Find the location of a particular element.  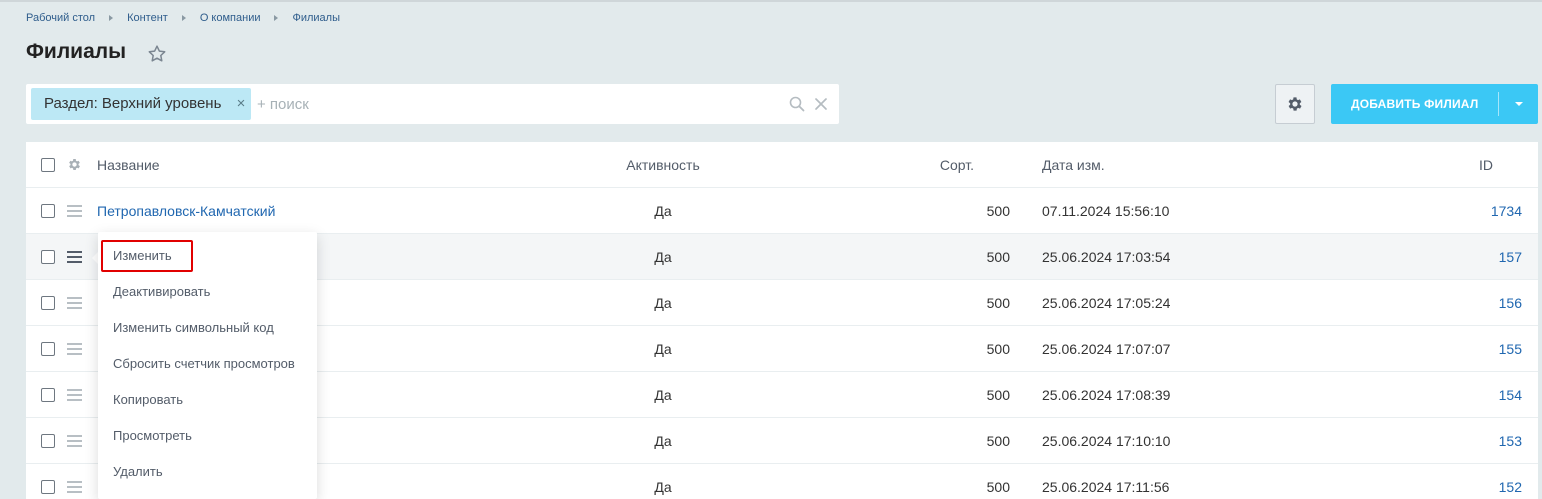

menu-item-edit: Изменить is located at coordinates (142, 256).